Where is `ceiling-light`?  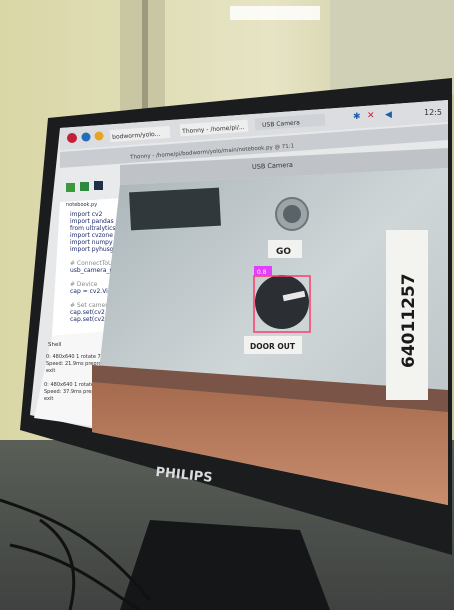
ceiling-light is located at coordinates (275, 13).